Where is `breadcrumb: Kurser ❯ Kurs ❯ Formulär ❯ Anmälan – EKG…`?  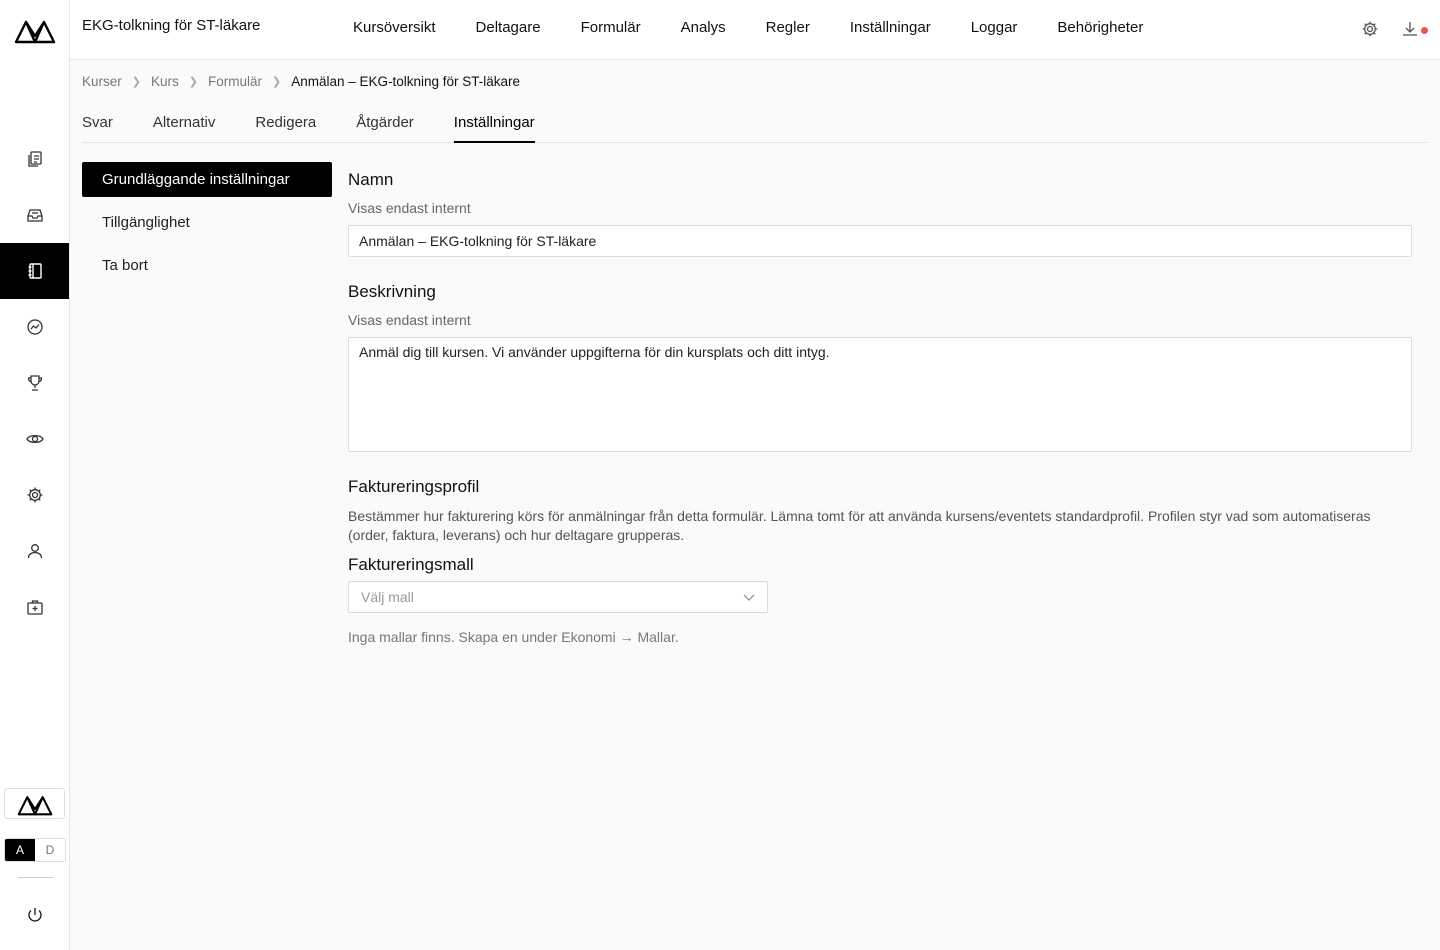
breadcrumb: Kurser ❯ Kurs ❯ Formulär ❯ Anmälan – EKG… is located at coordinates (301, 81).